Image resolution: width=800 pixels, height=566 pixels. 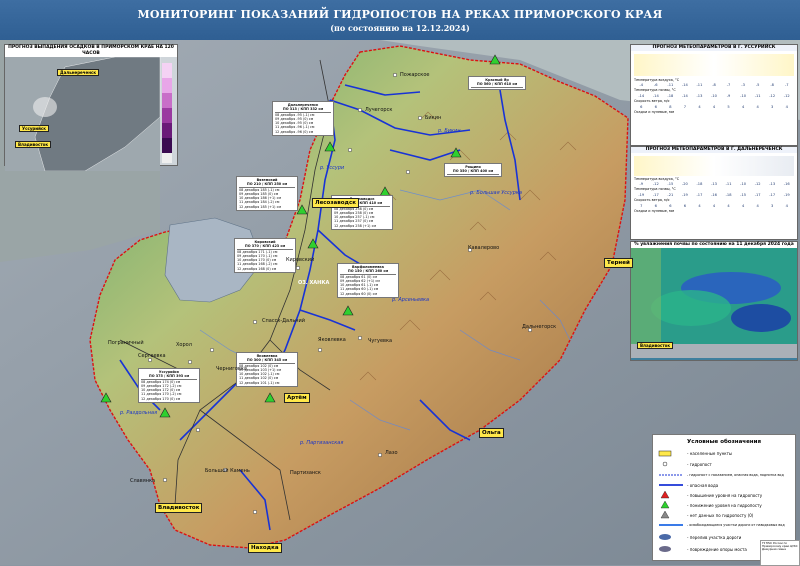 What do you see at coordinates (654, 112) in the screenshot?
I see `meteogram-ussuriysk-label-3: Осадки и нулевые, мм` at bounding box center [654, 112].